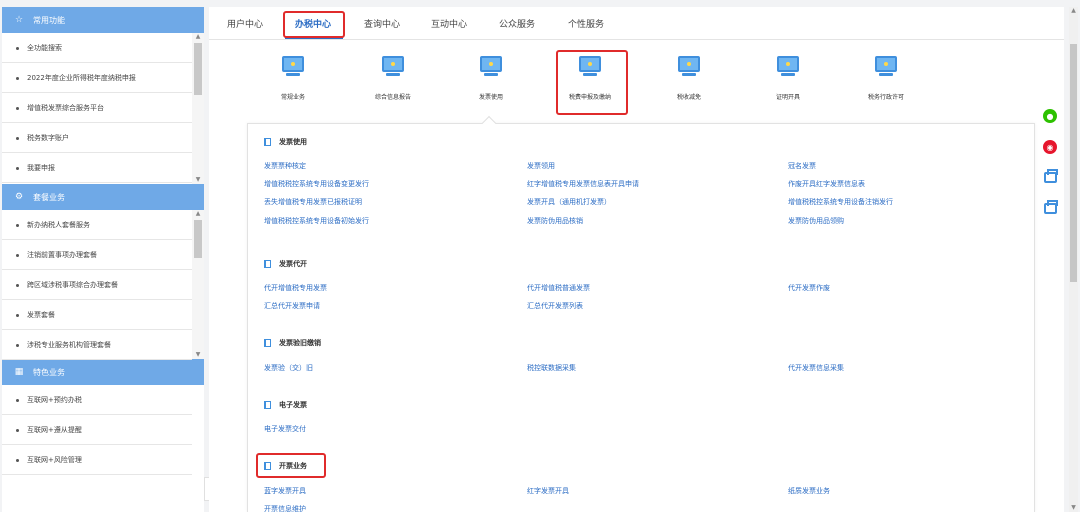  Describe the element at coordinates (826, 184) in the screenshot. I see `link: 作废开具红字发票信息表` at that location.